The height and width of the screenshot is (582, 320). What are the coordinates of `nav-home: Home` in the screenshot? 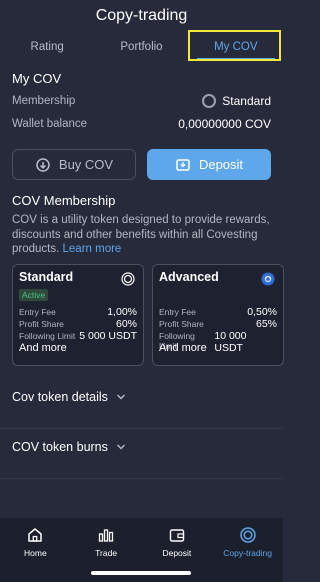 It's located at (35, 550).